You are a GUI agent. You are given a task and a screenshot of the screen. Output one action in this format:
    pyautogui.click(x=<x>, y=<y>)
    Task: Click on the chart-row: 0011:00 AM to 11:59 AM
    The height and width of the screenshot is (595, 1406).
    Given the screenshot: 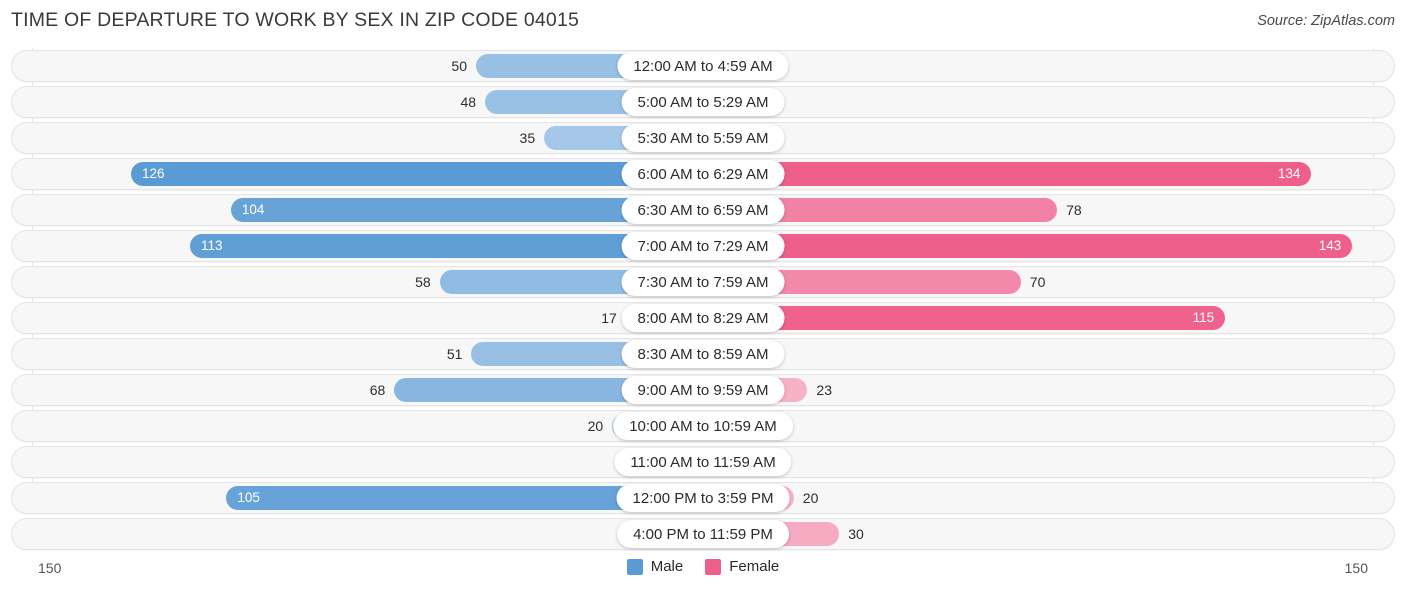 What is the action you would take?
    pyautogui.click(x=703, y=462)
    